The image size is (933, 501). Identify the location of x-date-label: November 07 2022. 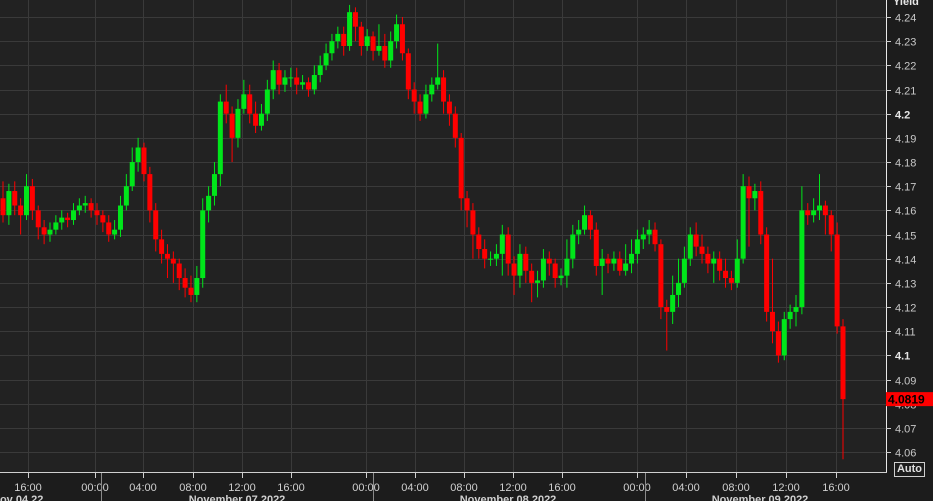
(237, 497).